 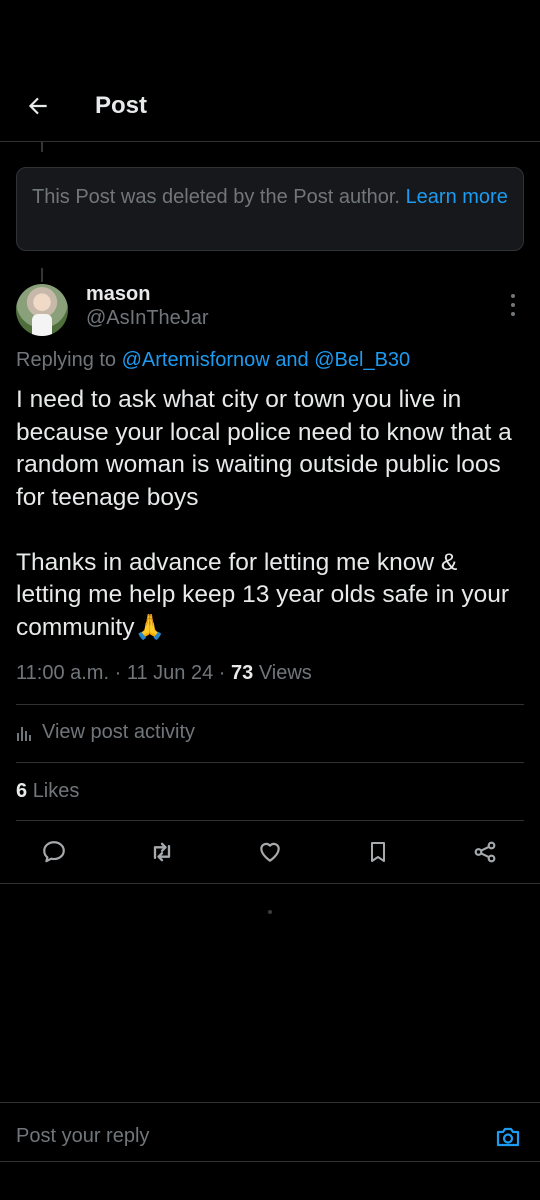 I want to click on replying-to: Replying to @Artemisfornow and @Bel_B30, so click(x=213, y=360).